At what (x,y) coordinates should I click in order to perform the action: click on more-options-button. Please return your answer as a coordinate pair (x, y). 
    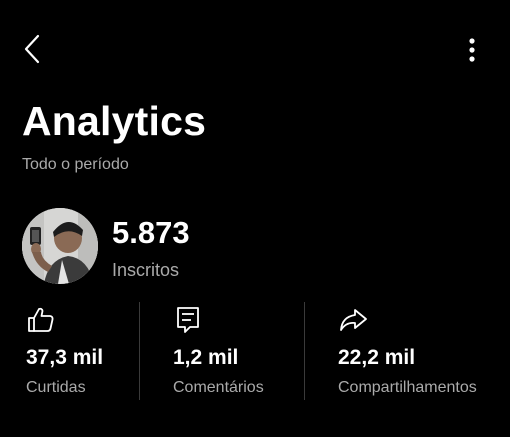
    Looking at the image, I should click on (472, 50).